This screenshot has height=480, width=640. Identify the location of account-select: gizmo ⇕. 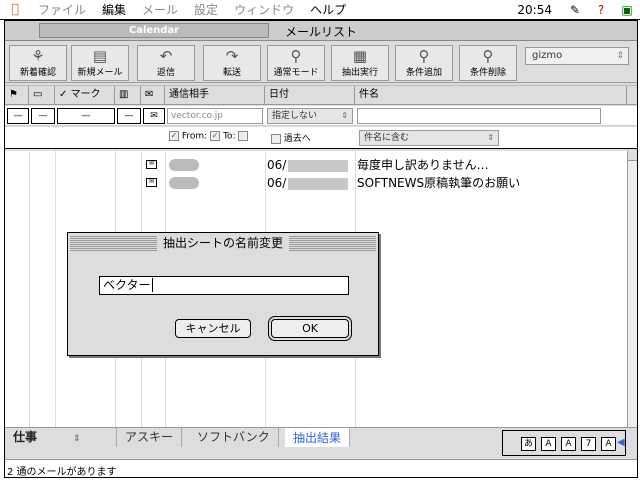
(577, 56).